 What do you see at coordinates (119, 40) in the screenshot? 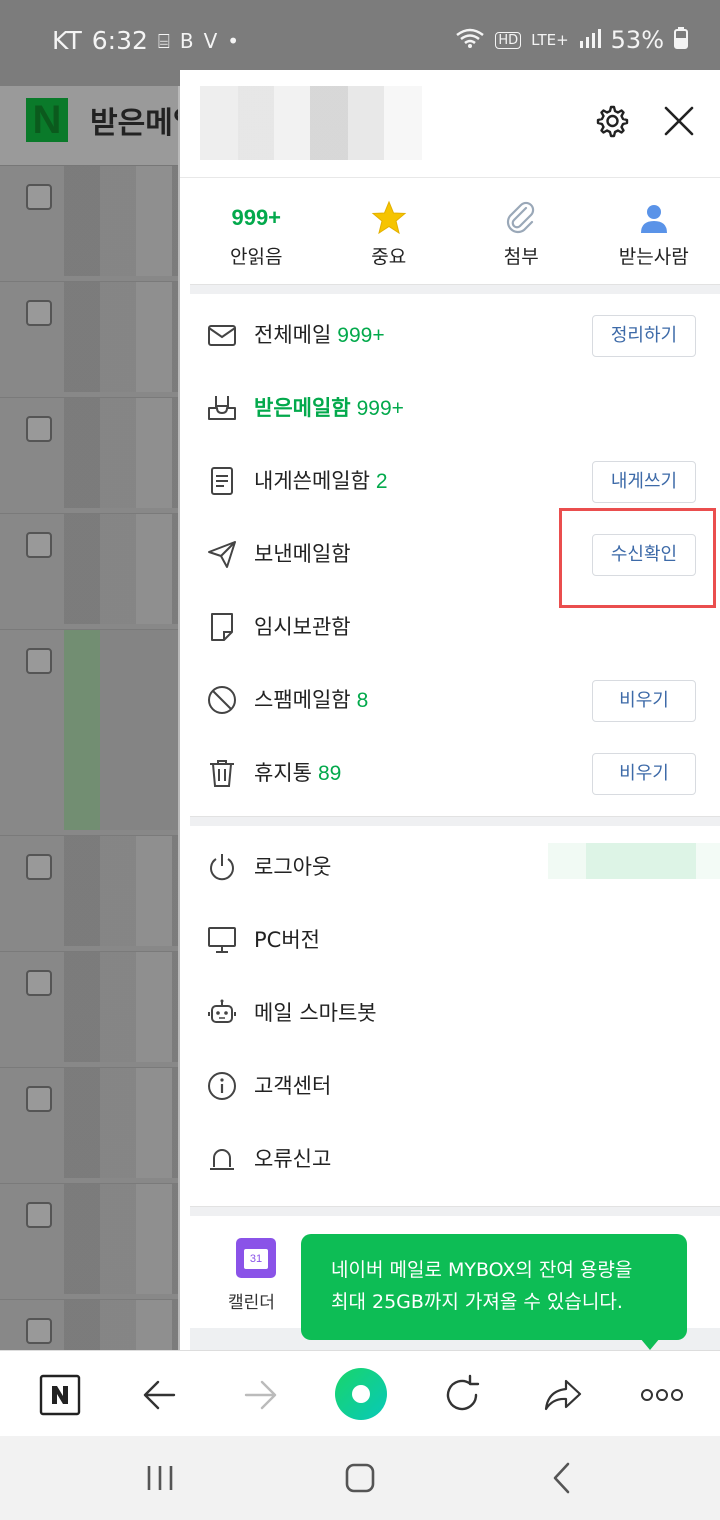
I see `clock: 6:32` at bounding box center [119, 40].